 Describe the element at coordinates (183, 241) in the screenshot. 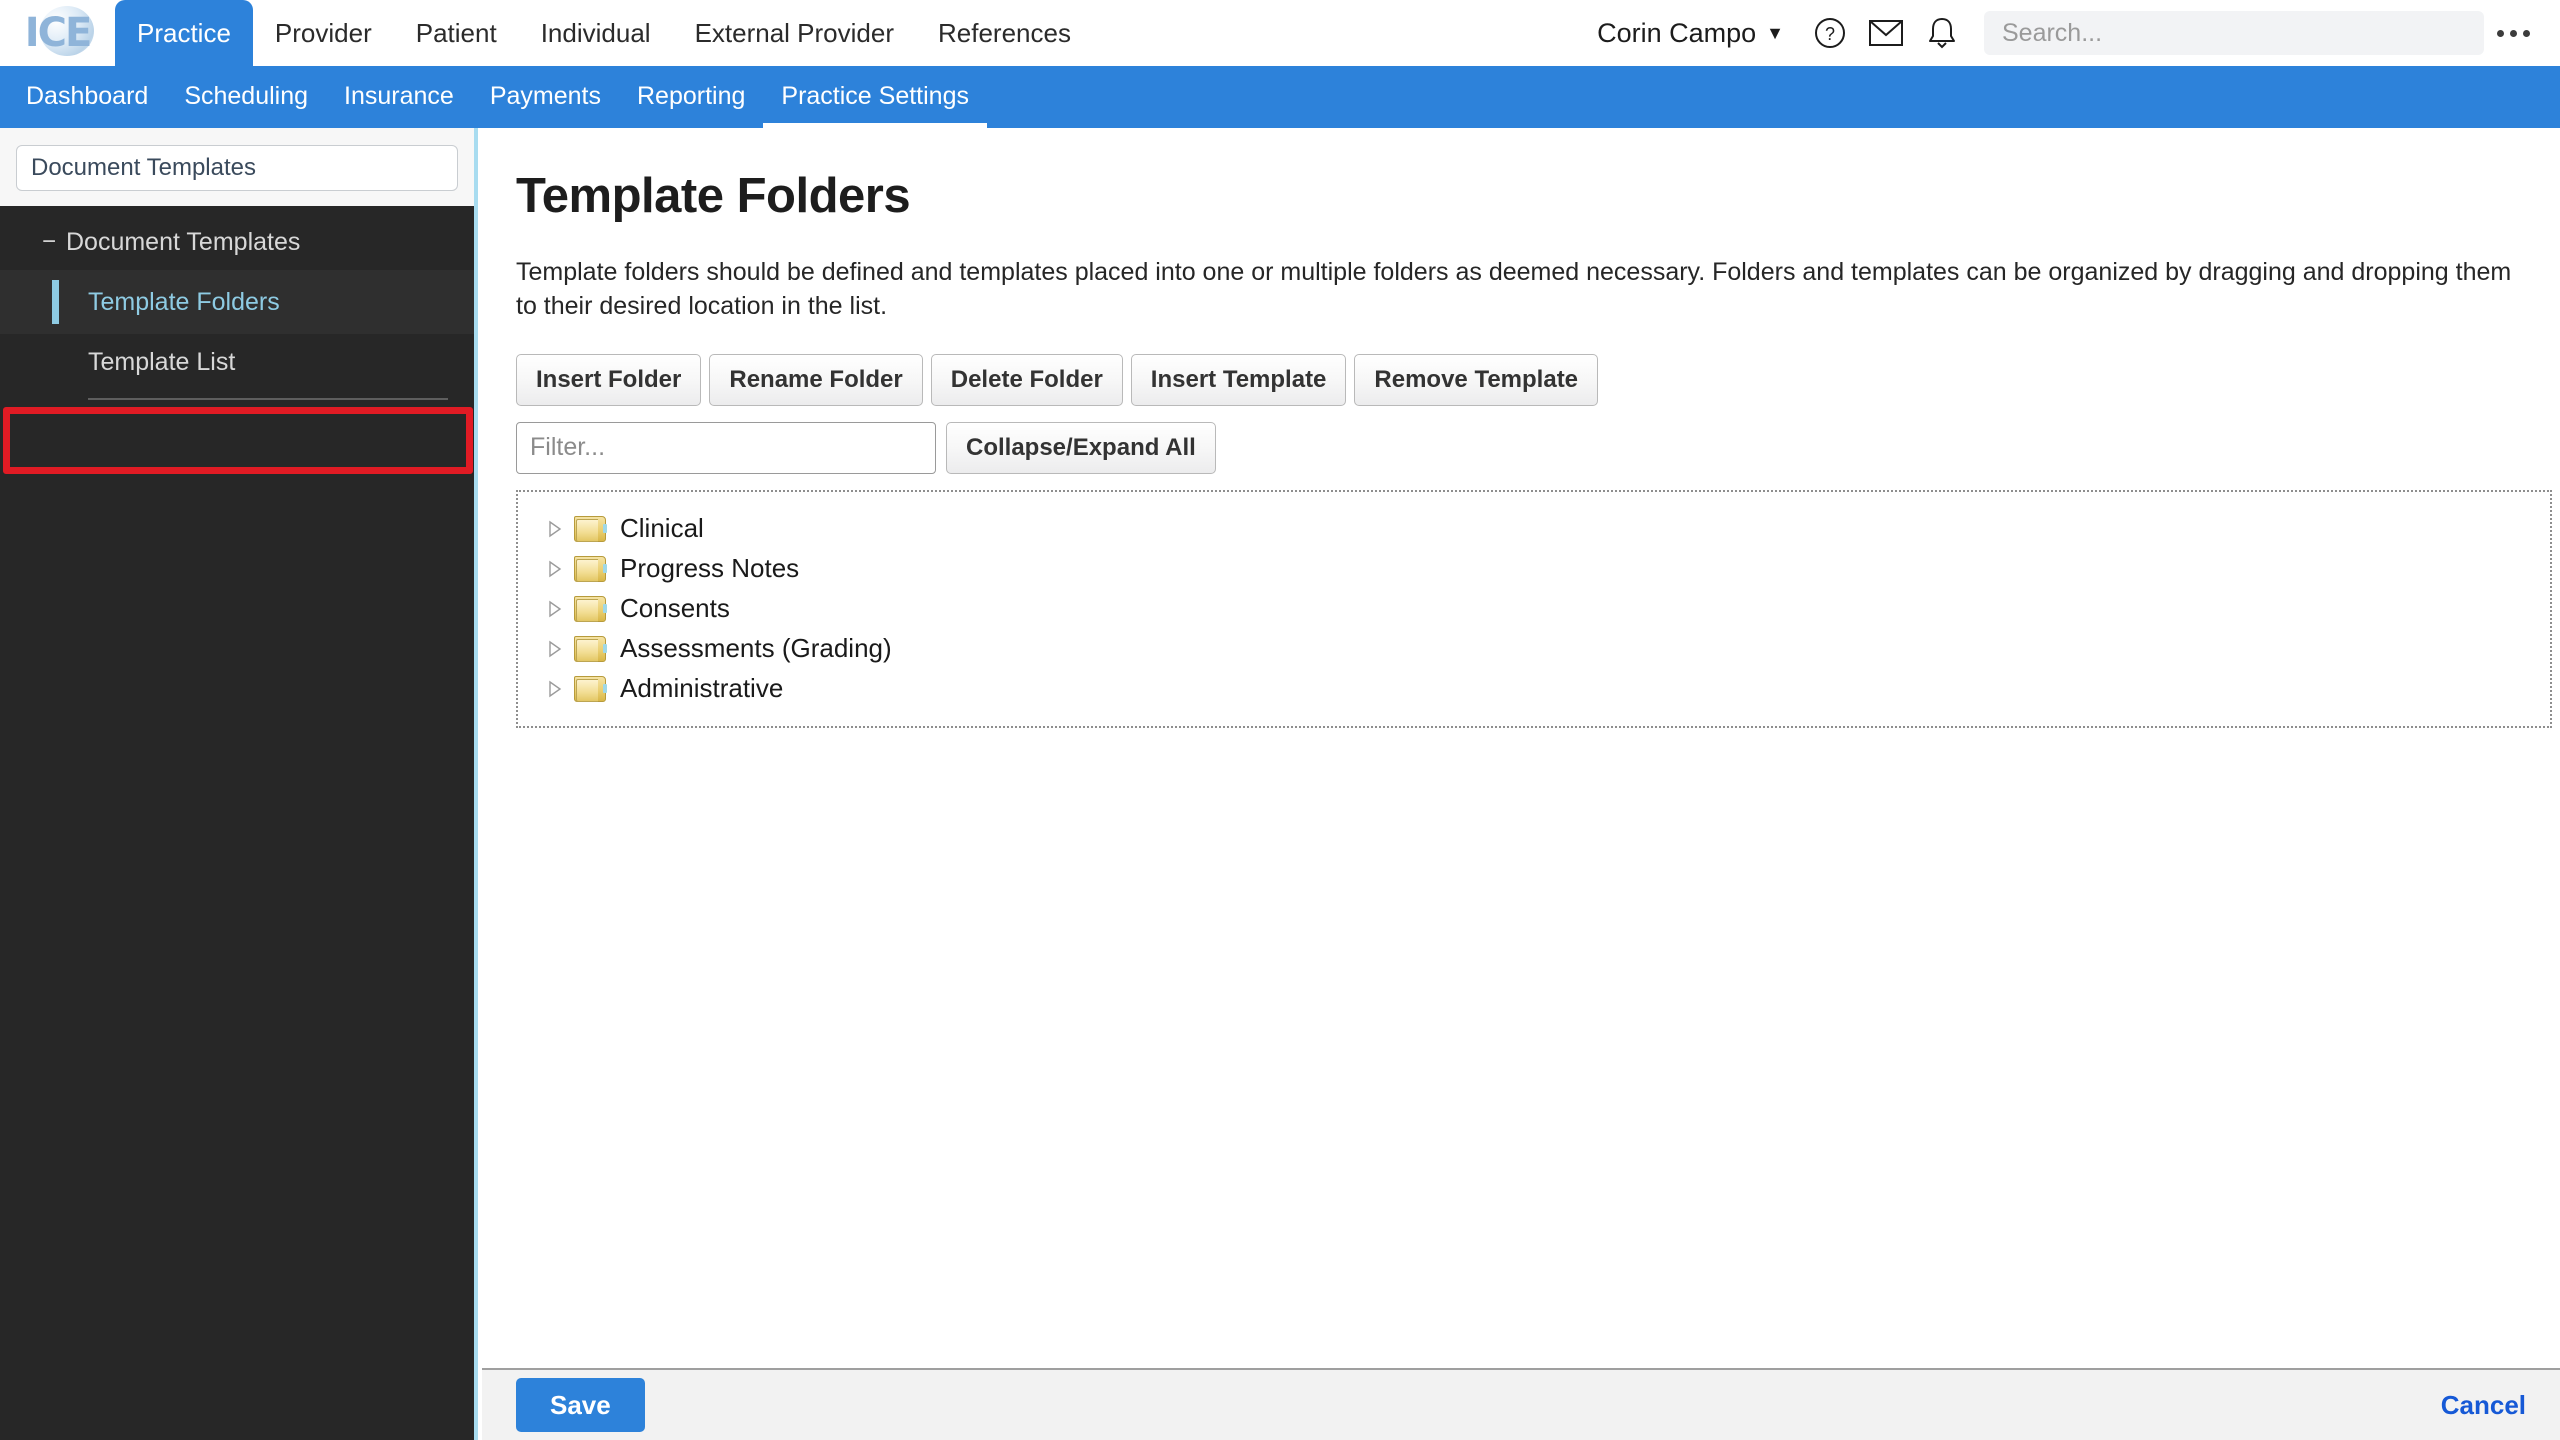

I see `sidebar-item-label: Document Templates` at that location.